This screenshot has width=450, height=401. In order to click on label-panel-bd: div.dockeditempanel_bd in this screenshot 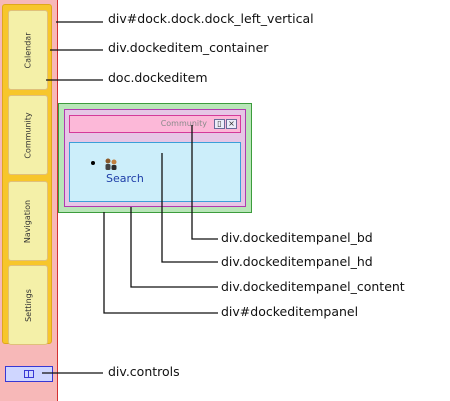, I will do `click(297, 237)`.